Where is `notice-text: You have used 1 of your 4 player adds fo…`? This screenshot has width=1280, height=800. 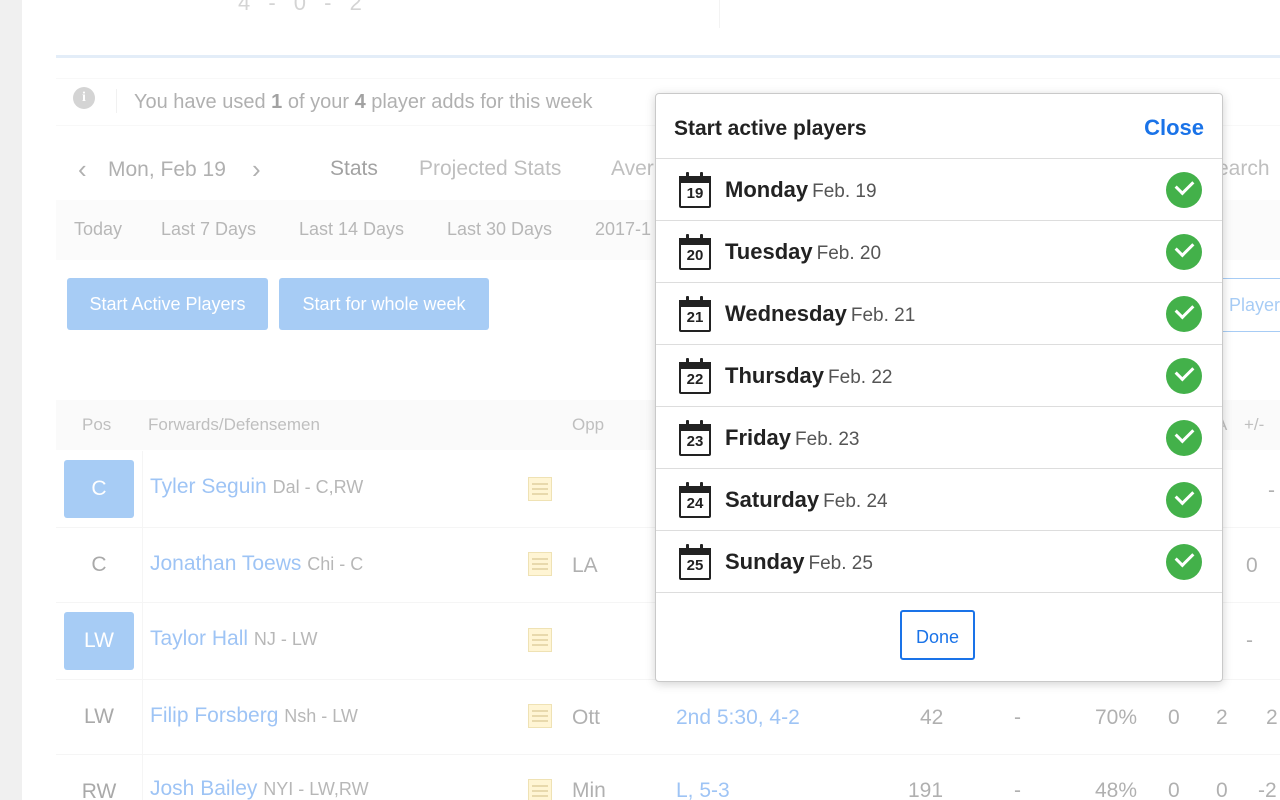 notice-text: You have used 1 of your 4 player adds fo… is located at coordinates (363, 102).